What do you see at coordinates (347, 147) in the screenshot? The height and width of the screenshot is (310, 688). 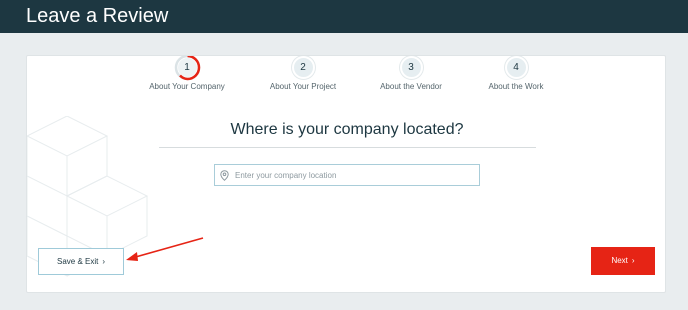 I see `heading-divider` at bounding box center [347, 147].